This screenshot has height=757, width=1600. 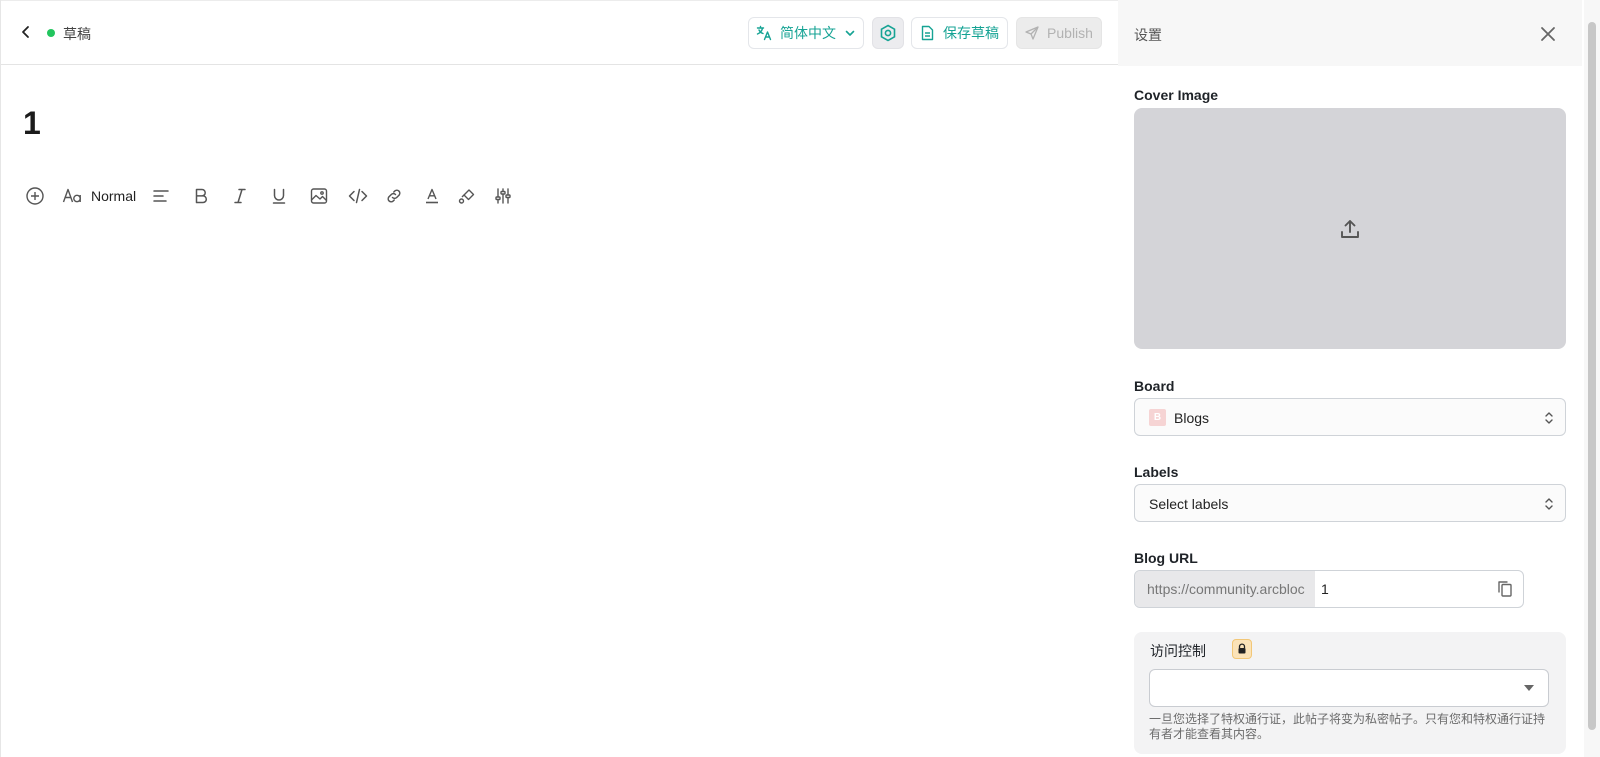 I want to click on underline-button, so click(x=279, y=196).